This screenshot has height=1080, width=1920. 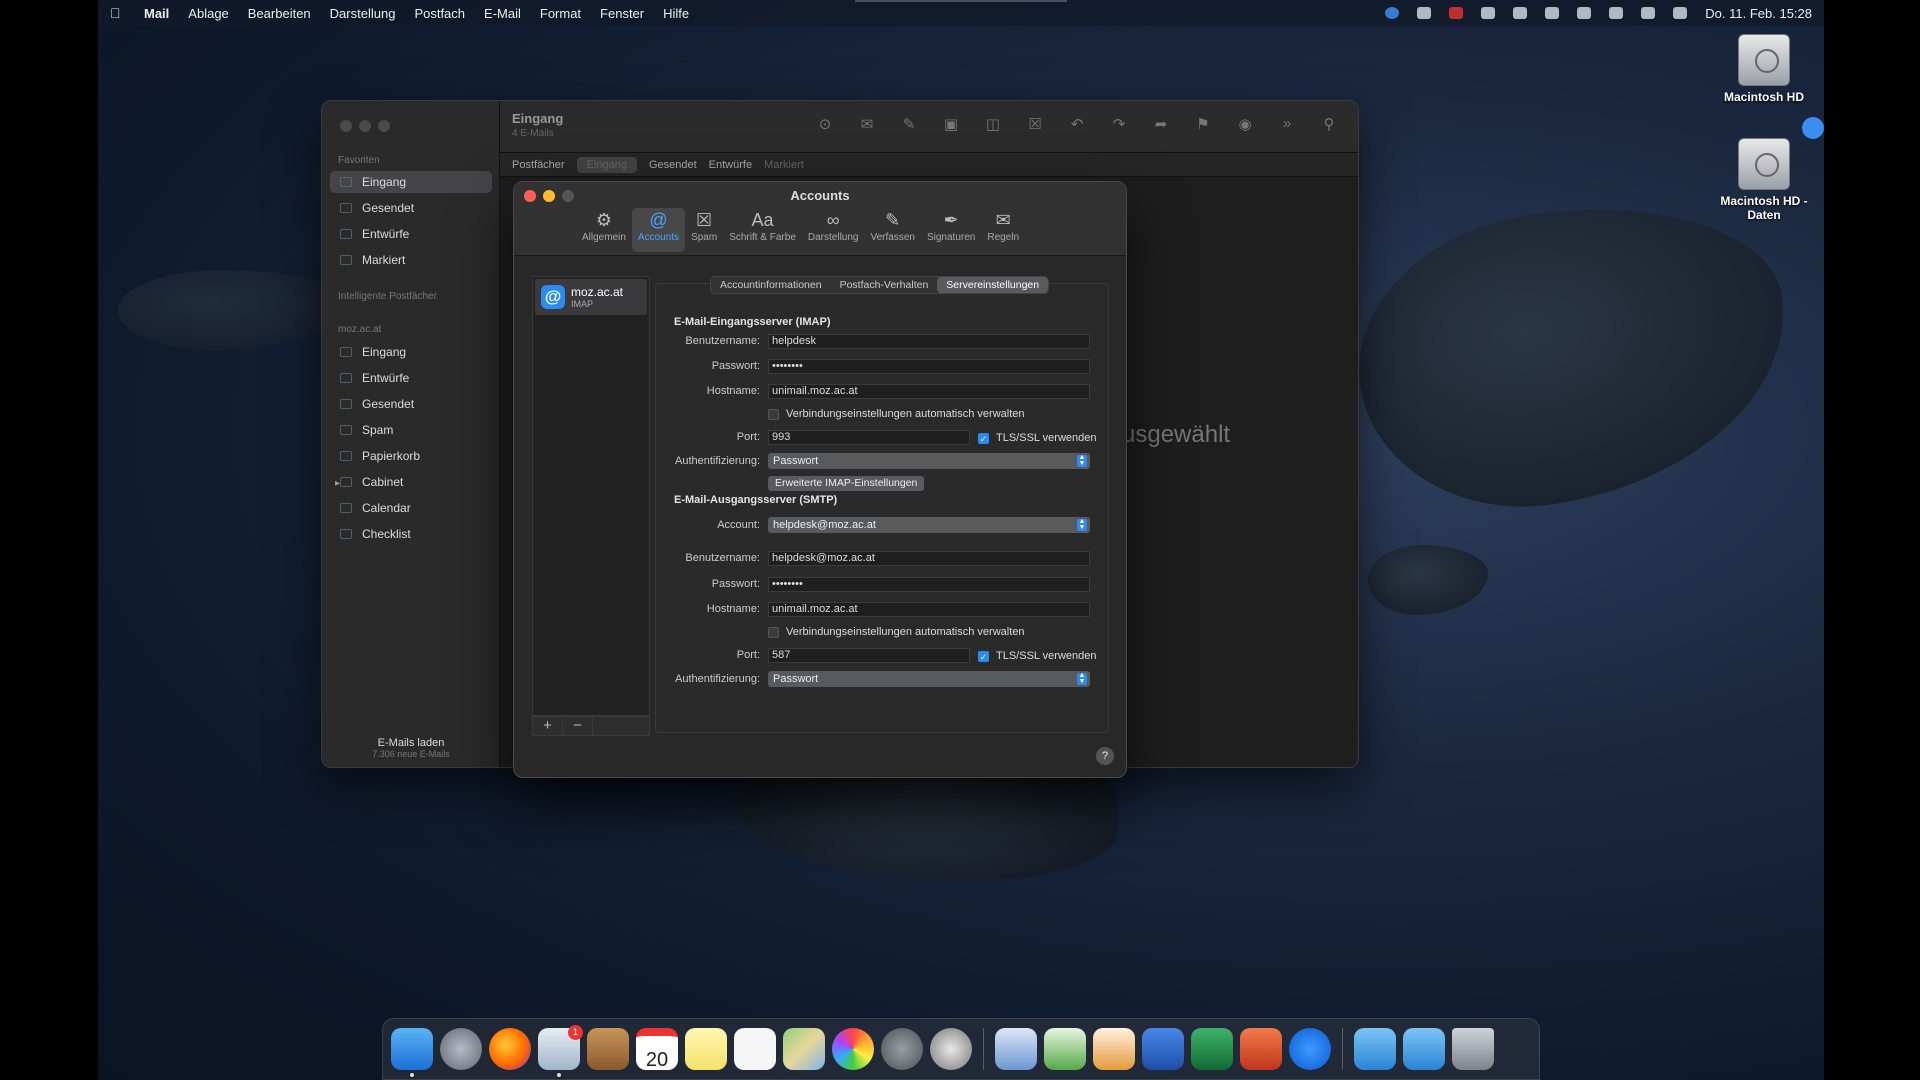 I want to click on search-icon: ⚲, so click(x=1329, y=126).